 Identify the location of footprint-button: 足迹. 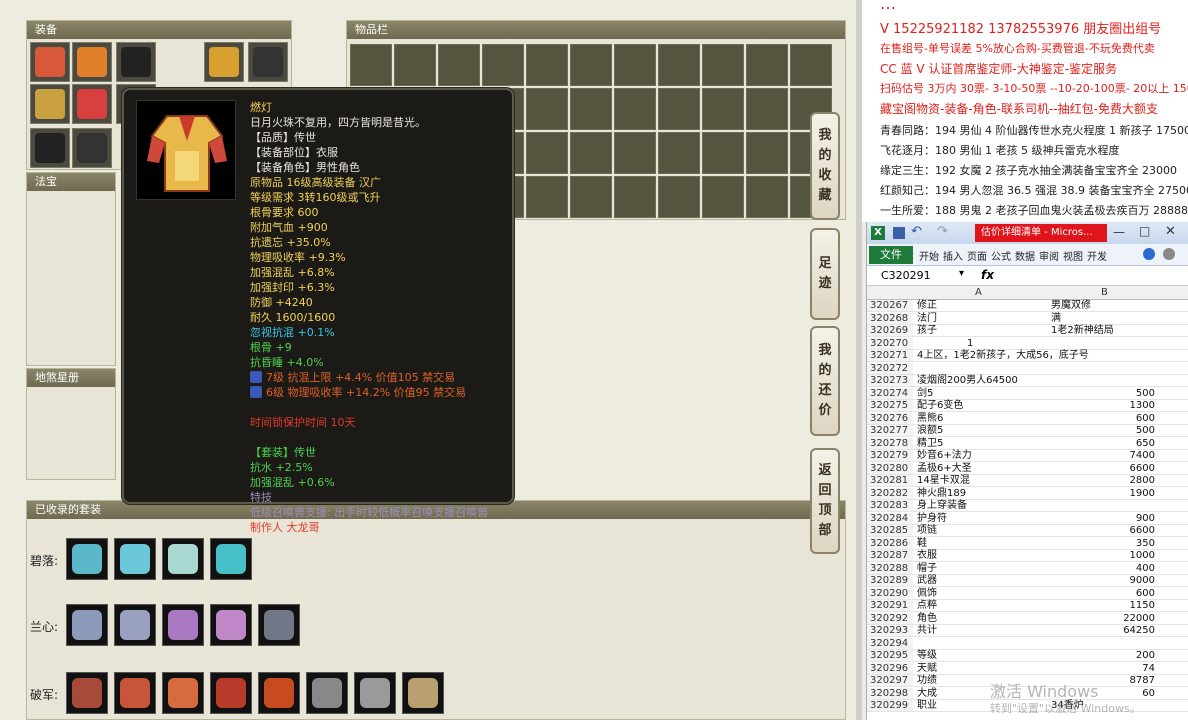
(825, 274).